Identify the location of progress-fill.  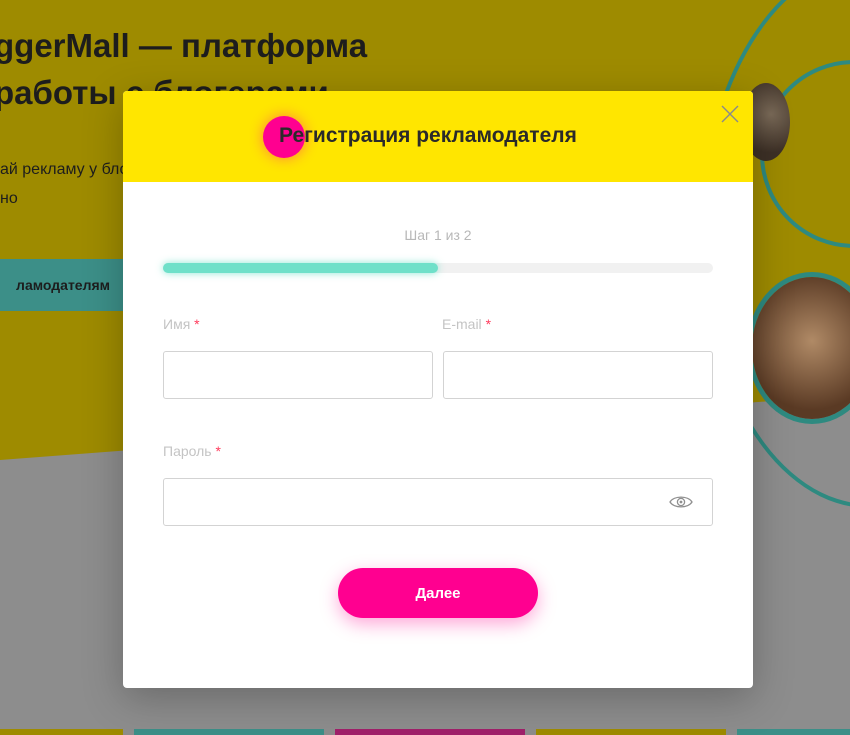
(300, 268).